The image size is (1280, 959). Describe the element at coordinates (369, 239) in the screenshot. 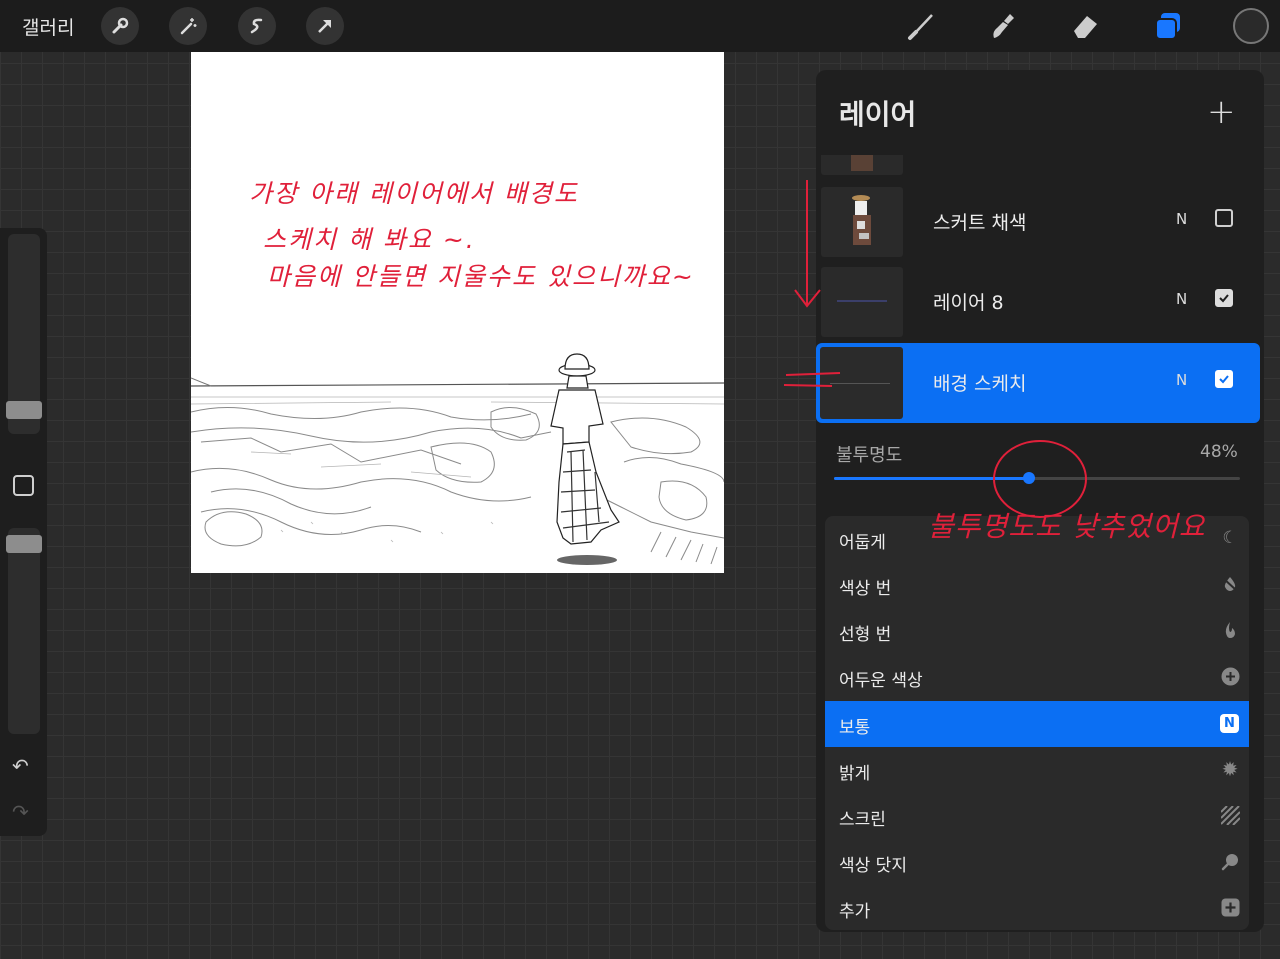

I see `handwritten-note-line2: 스케치 해 봐요 ~.` at that location.